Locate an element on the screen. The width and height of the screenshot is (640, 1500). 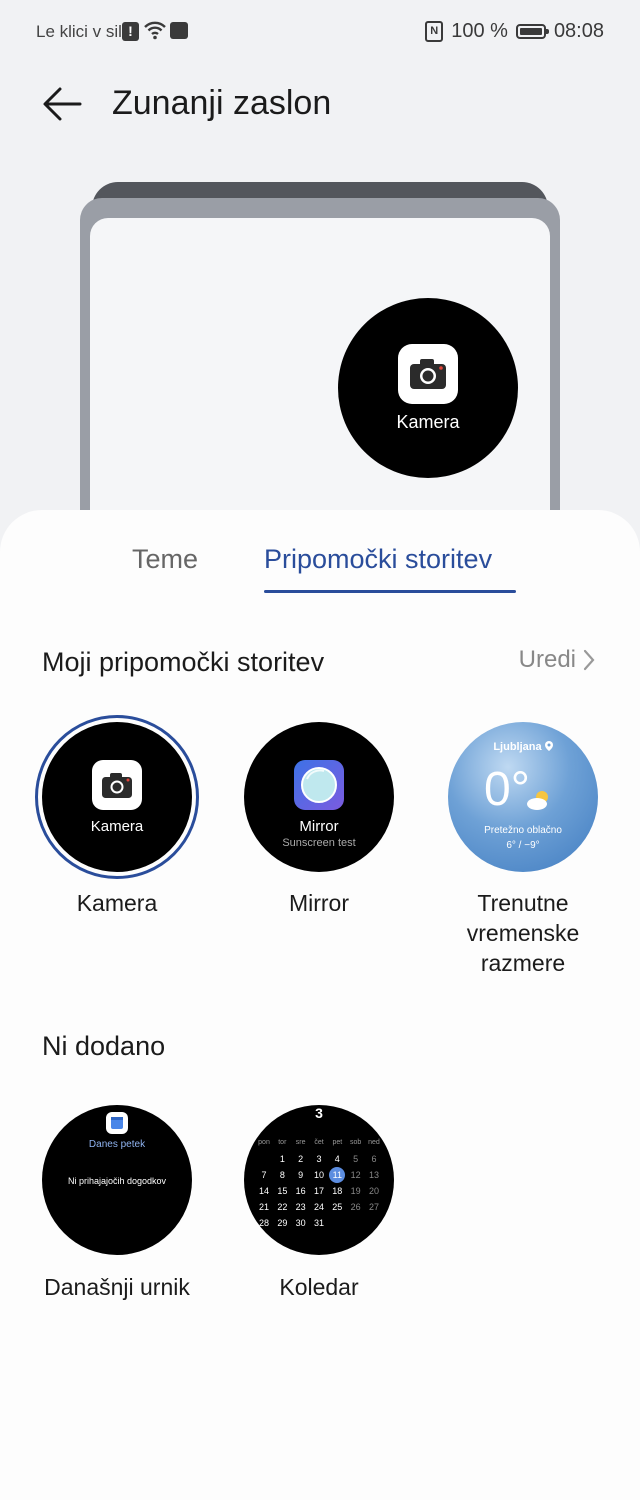
calendar-weekday: pet is located at coordinates (337, 1142).